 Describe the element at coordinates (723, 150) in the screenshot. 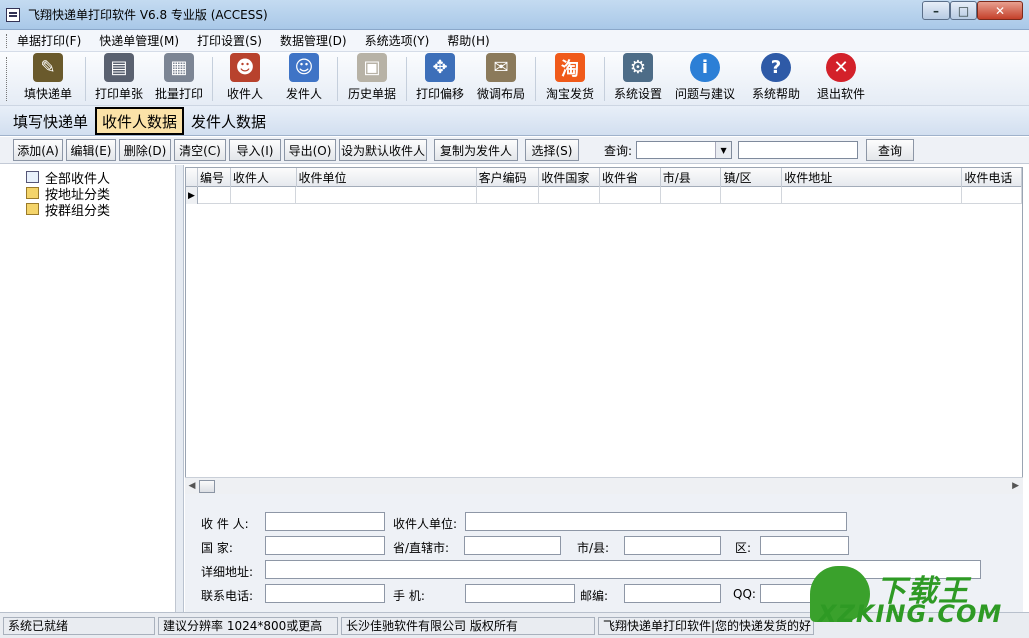

I see `chevron-down-icon: ▼` at that location.